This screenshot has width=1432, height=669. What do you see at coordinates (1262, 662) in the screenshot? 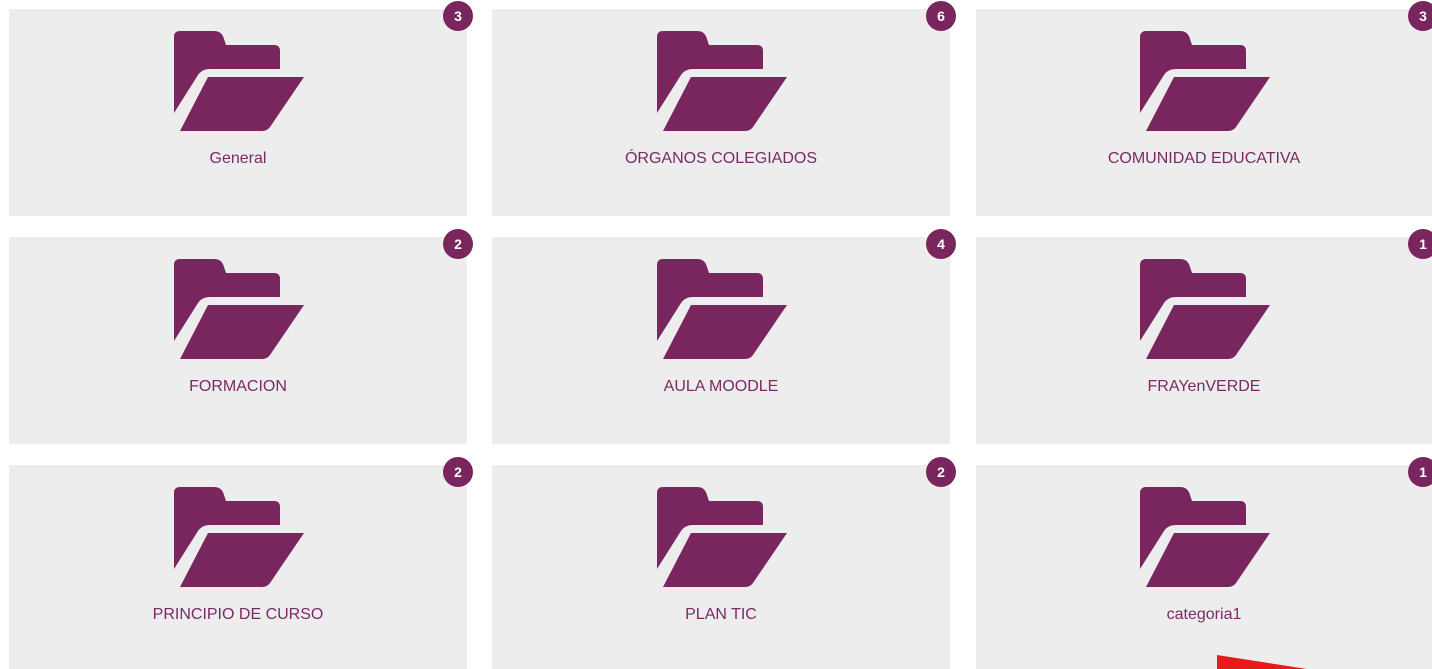
I see `red-annotation-arrow` at bounding box center [1262, 662].